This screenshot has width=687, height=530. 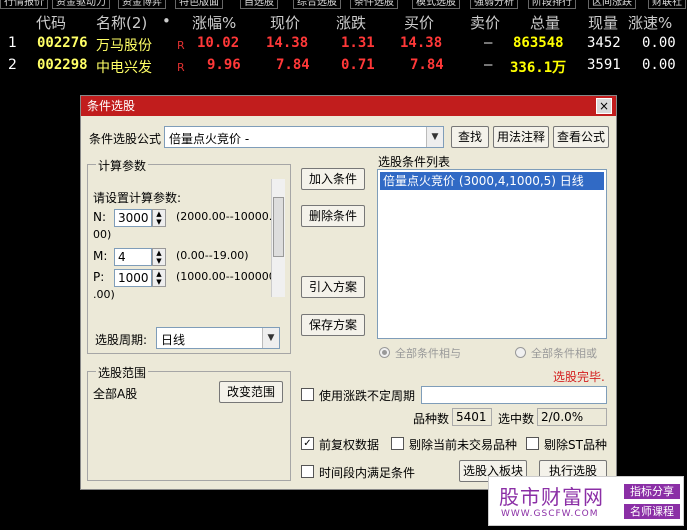 I want to click on tab-strength: 强弱分析, so click(x=494, y=4).